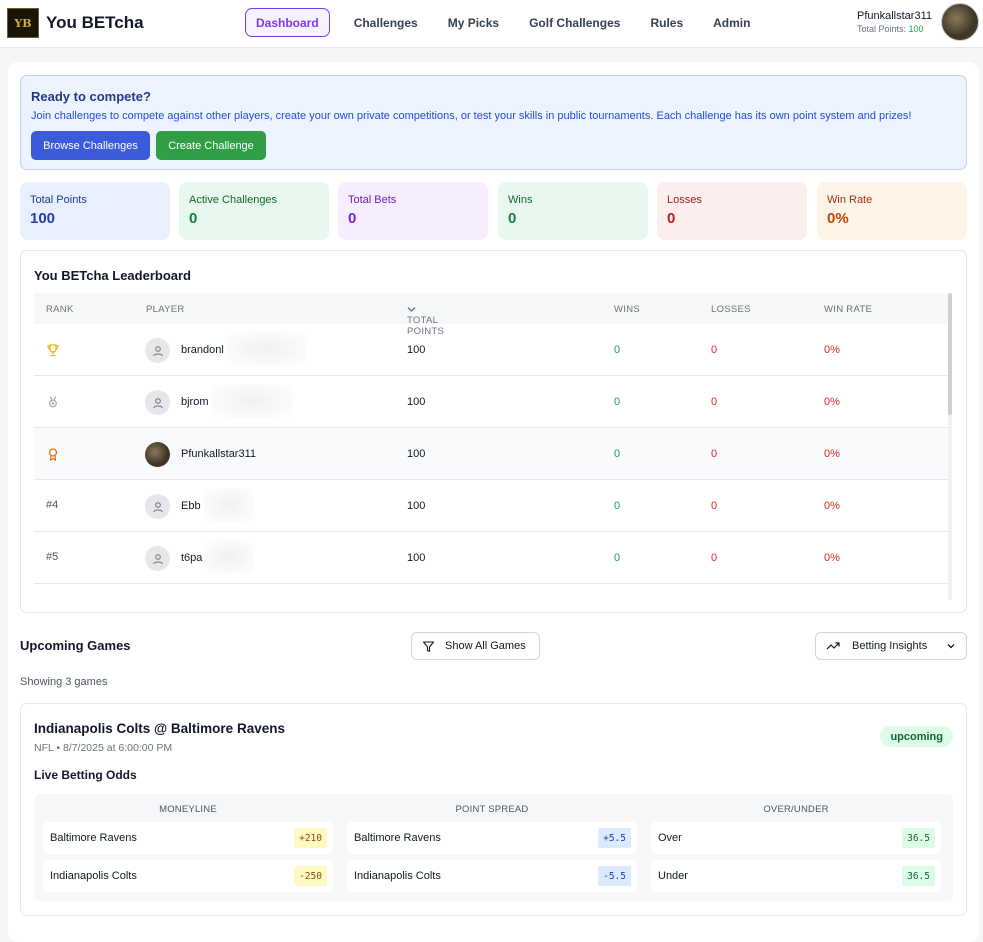  What do you see at coordinates (473, 22) in the screenshot?
I see `nav-my-picks: My Picks` at bounding box center [473, 22].